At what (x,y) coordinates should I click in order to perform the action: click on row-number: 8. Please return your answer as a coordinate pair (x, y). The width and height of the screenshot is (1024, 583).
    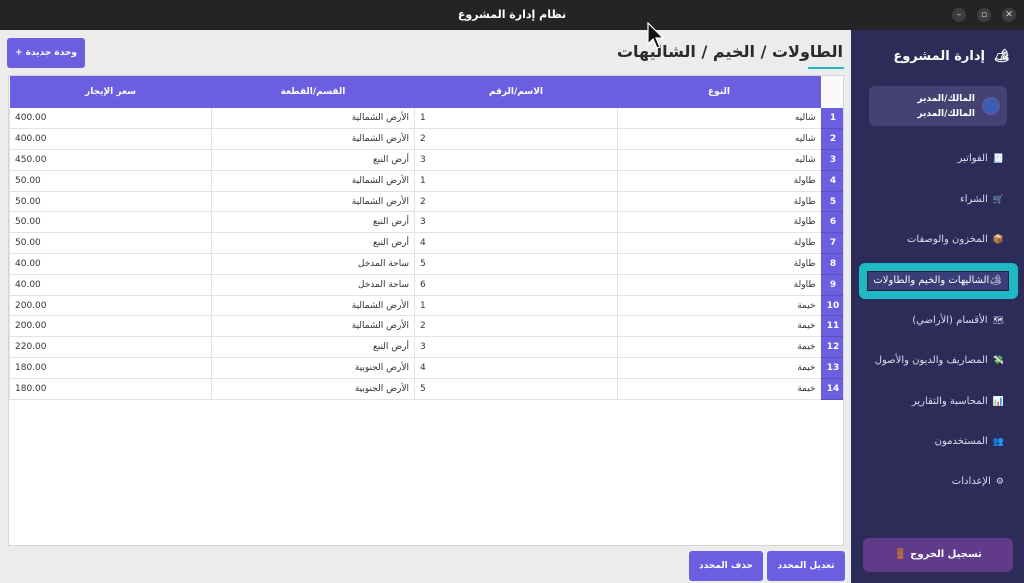
    Looking at the image, I should click on (831, 264).